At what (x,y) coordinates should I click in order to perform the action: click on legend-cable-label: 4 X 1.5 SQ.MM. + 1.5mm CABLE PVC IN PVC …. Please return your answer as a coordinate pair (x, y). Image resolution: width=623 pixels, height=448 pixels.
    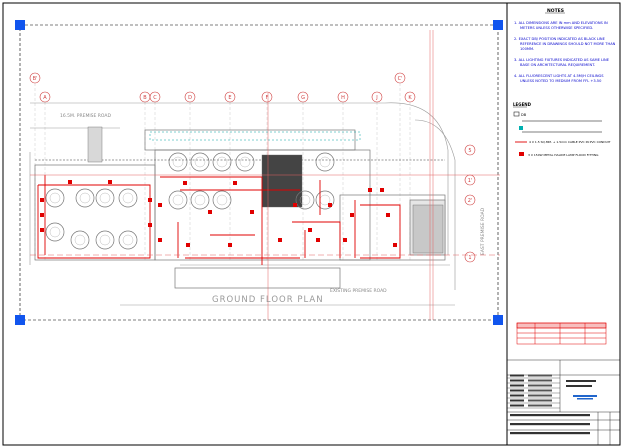
    Looking at the image, I should click on (570, 142).